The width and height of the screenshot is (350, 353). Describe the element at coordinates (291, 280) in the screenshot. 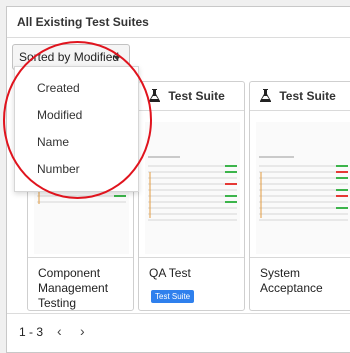

I see `suite-name: System Acceptance` at that location.